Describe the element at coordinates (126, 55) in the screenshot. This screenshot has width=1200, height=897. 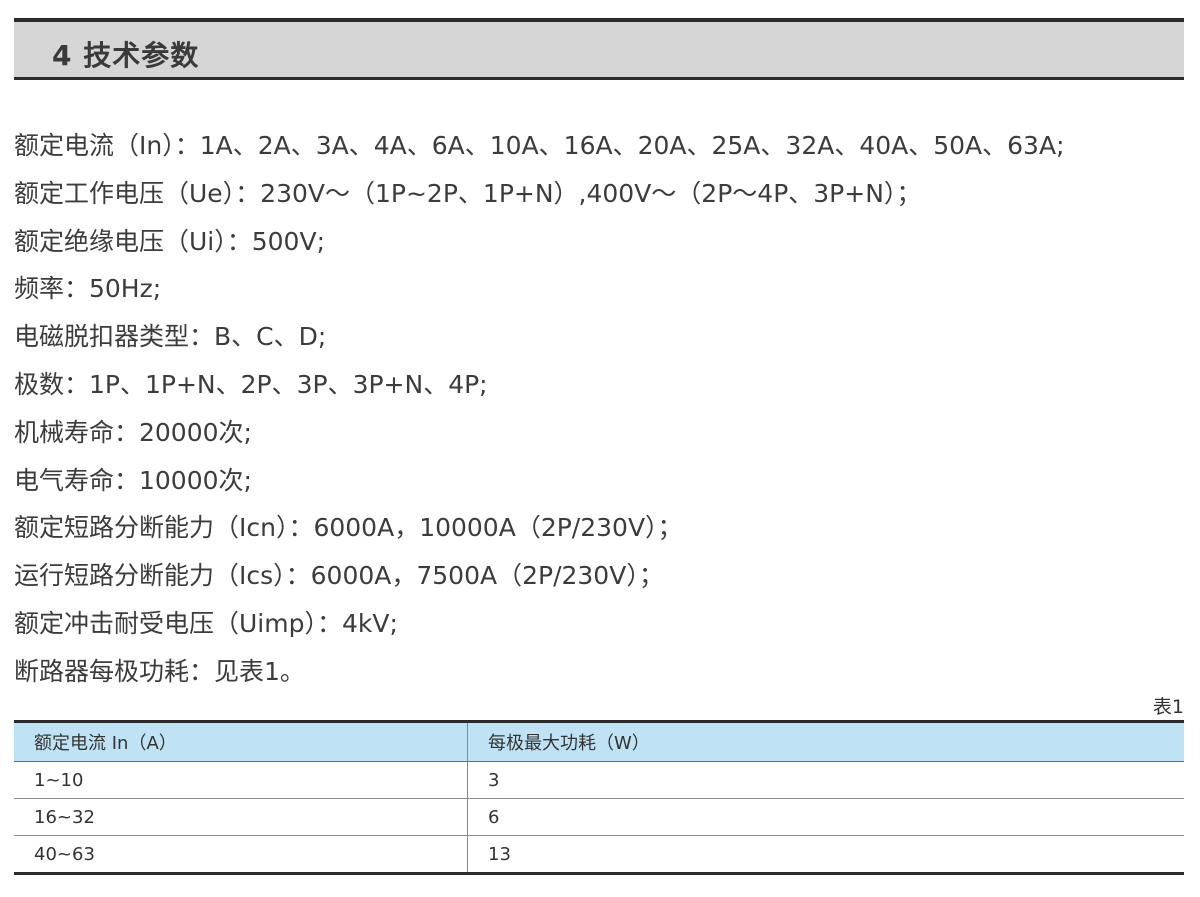
I see `section-title: 4 技术参数` at that location.